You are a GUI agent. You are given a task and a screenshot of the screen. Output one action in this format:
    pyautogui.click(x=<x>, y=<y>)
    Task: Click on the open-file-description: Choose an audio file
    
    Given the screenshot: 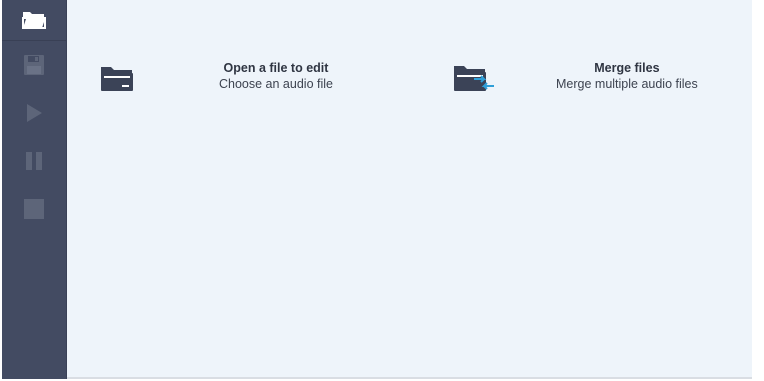 What is the action you would take?
    pyautogui.click(x=276, y=84)
    